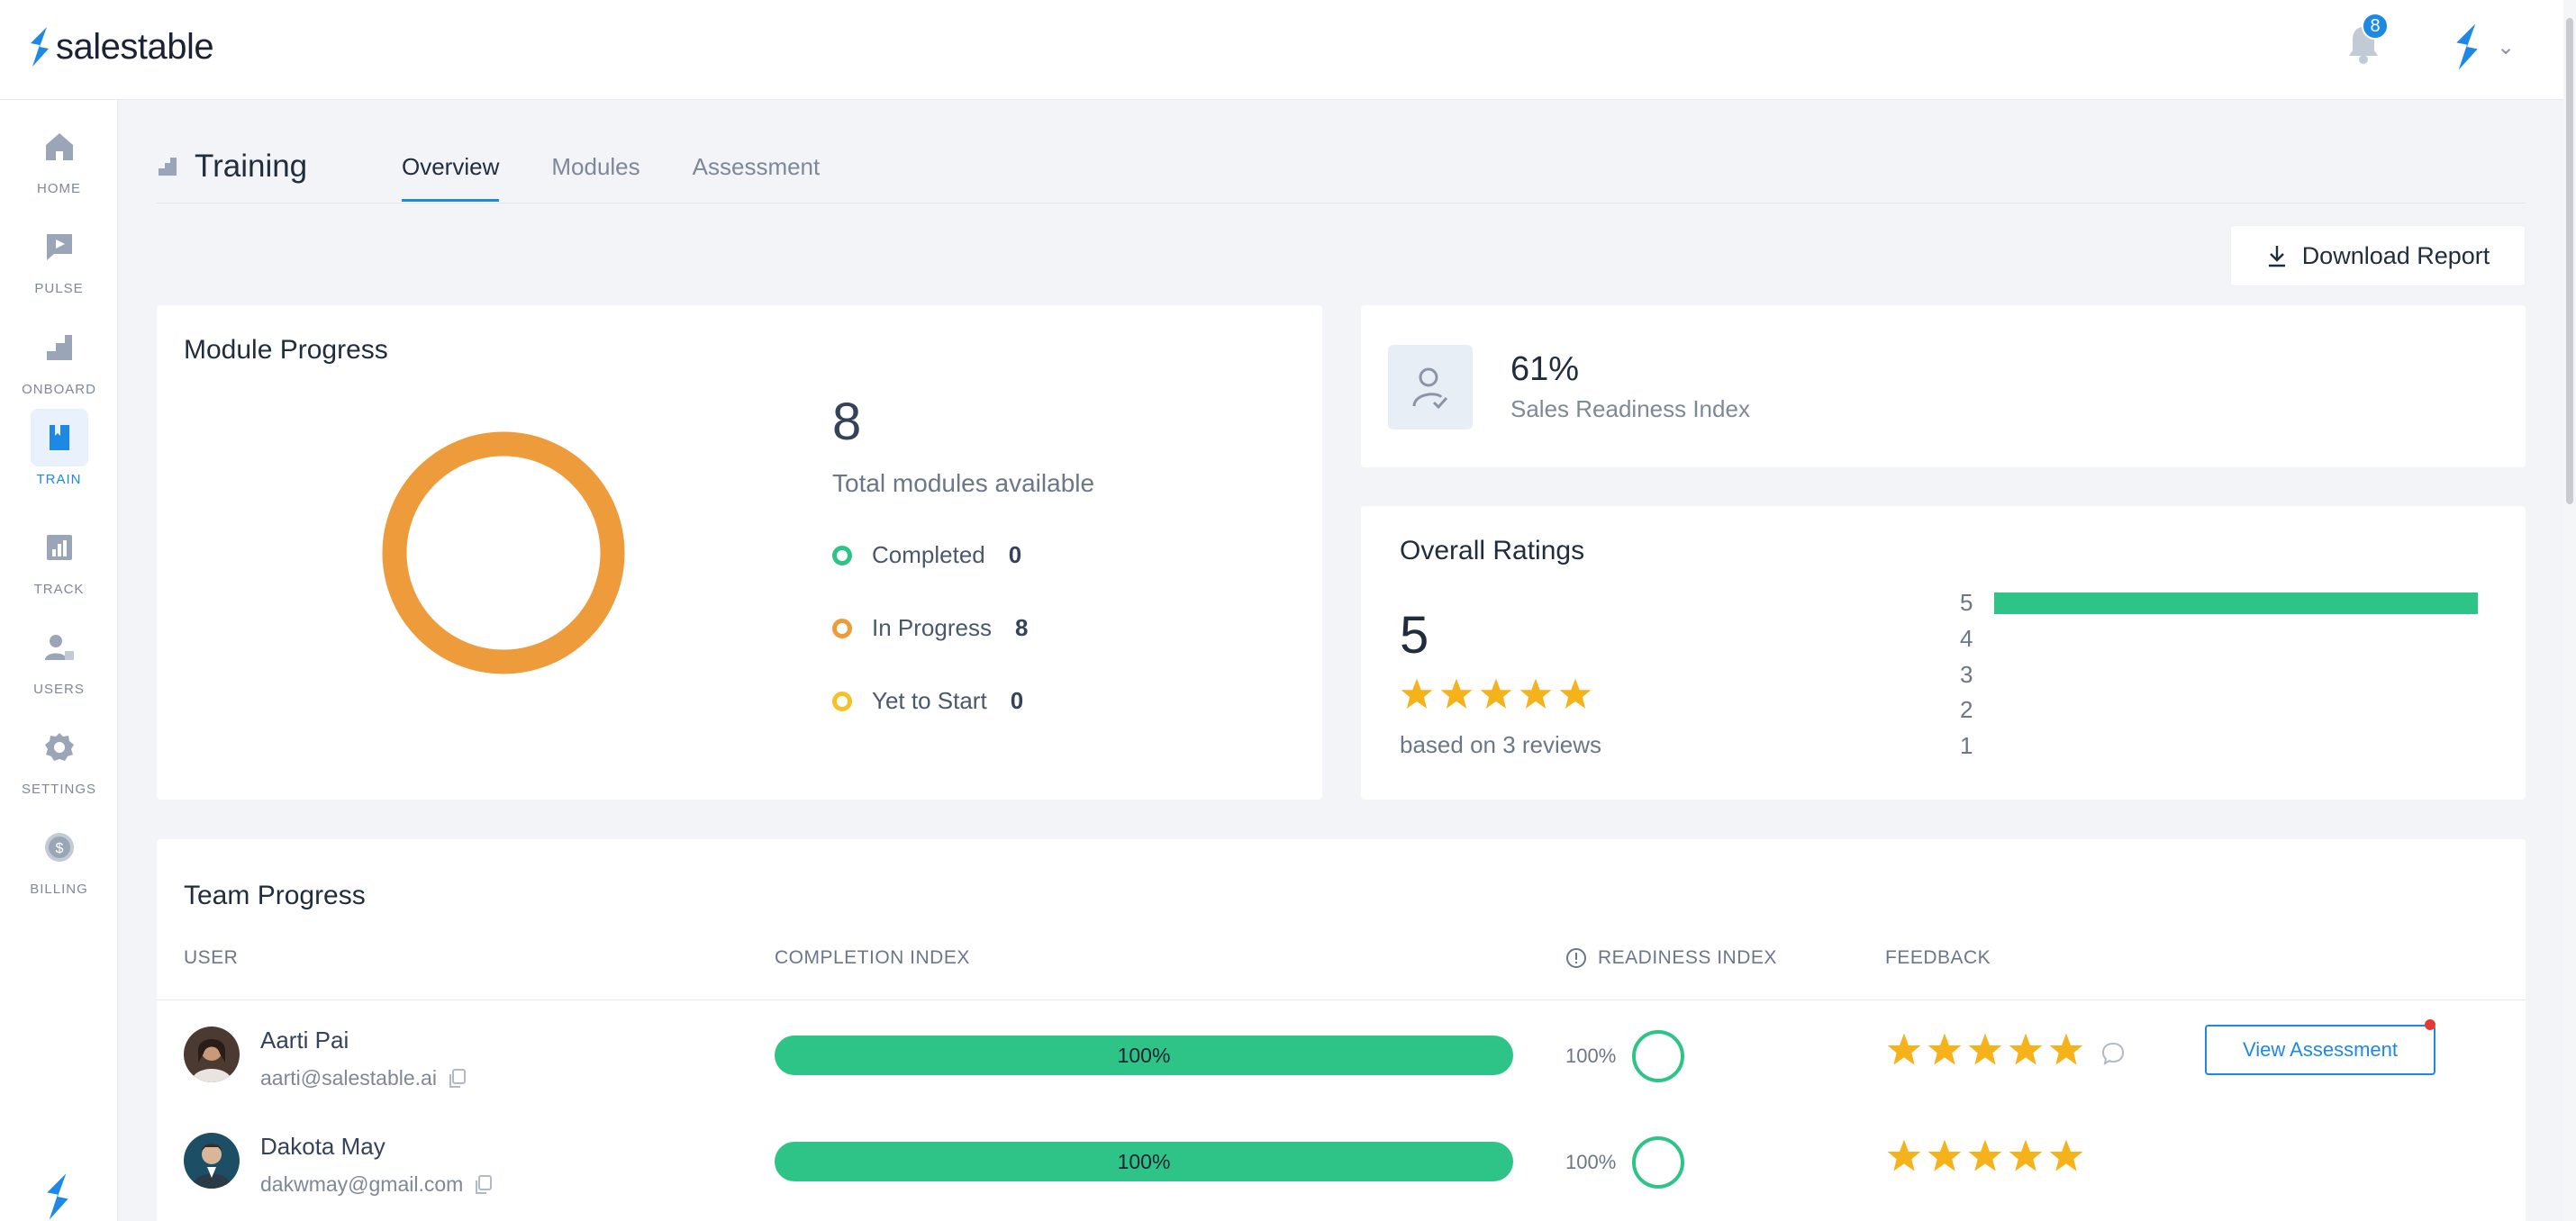 Image resolution: width=2576 pixels, height=1221 pixels. What do you see at coordinates (451, 177) in the screenshot?
I see `tab-overview: Overview` at bounding box center [451, 177].